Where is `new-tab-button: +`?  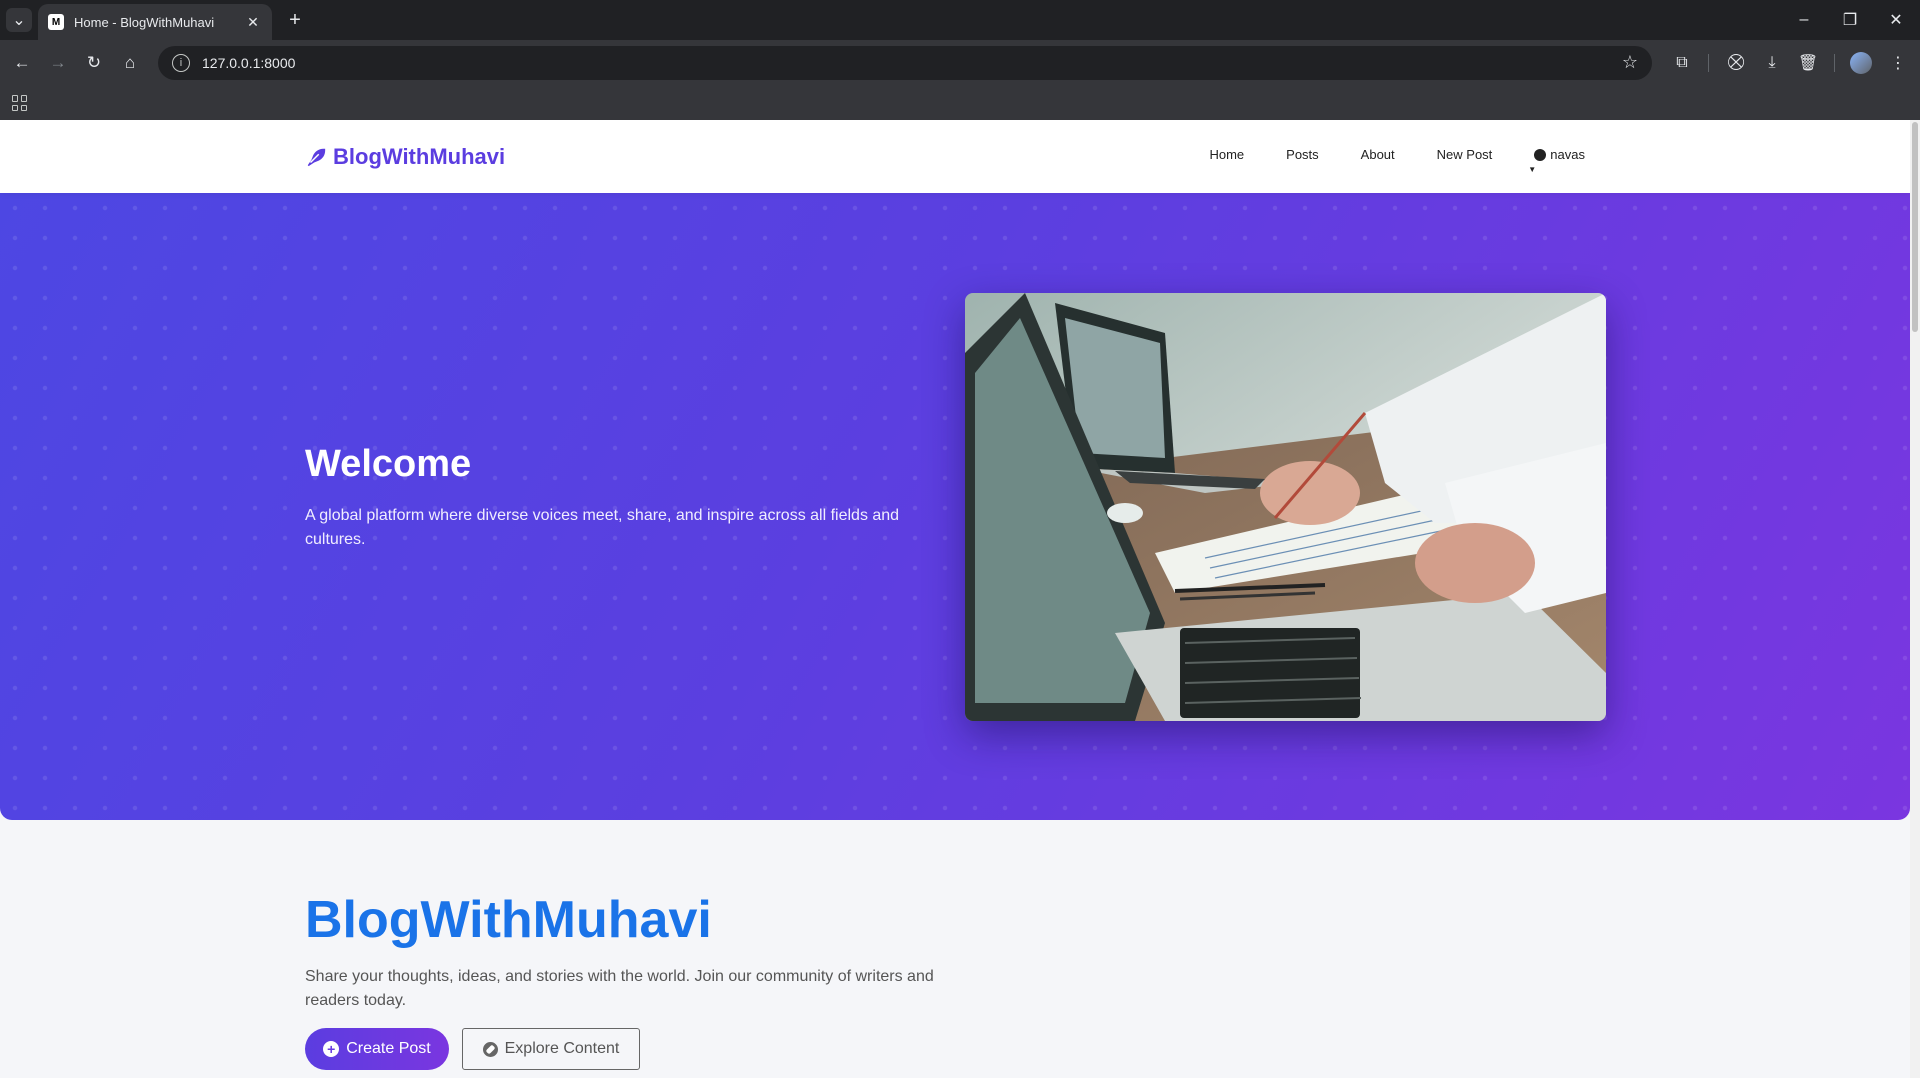
new-tab-button: + is located at coordinates (295, 20).